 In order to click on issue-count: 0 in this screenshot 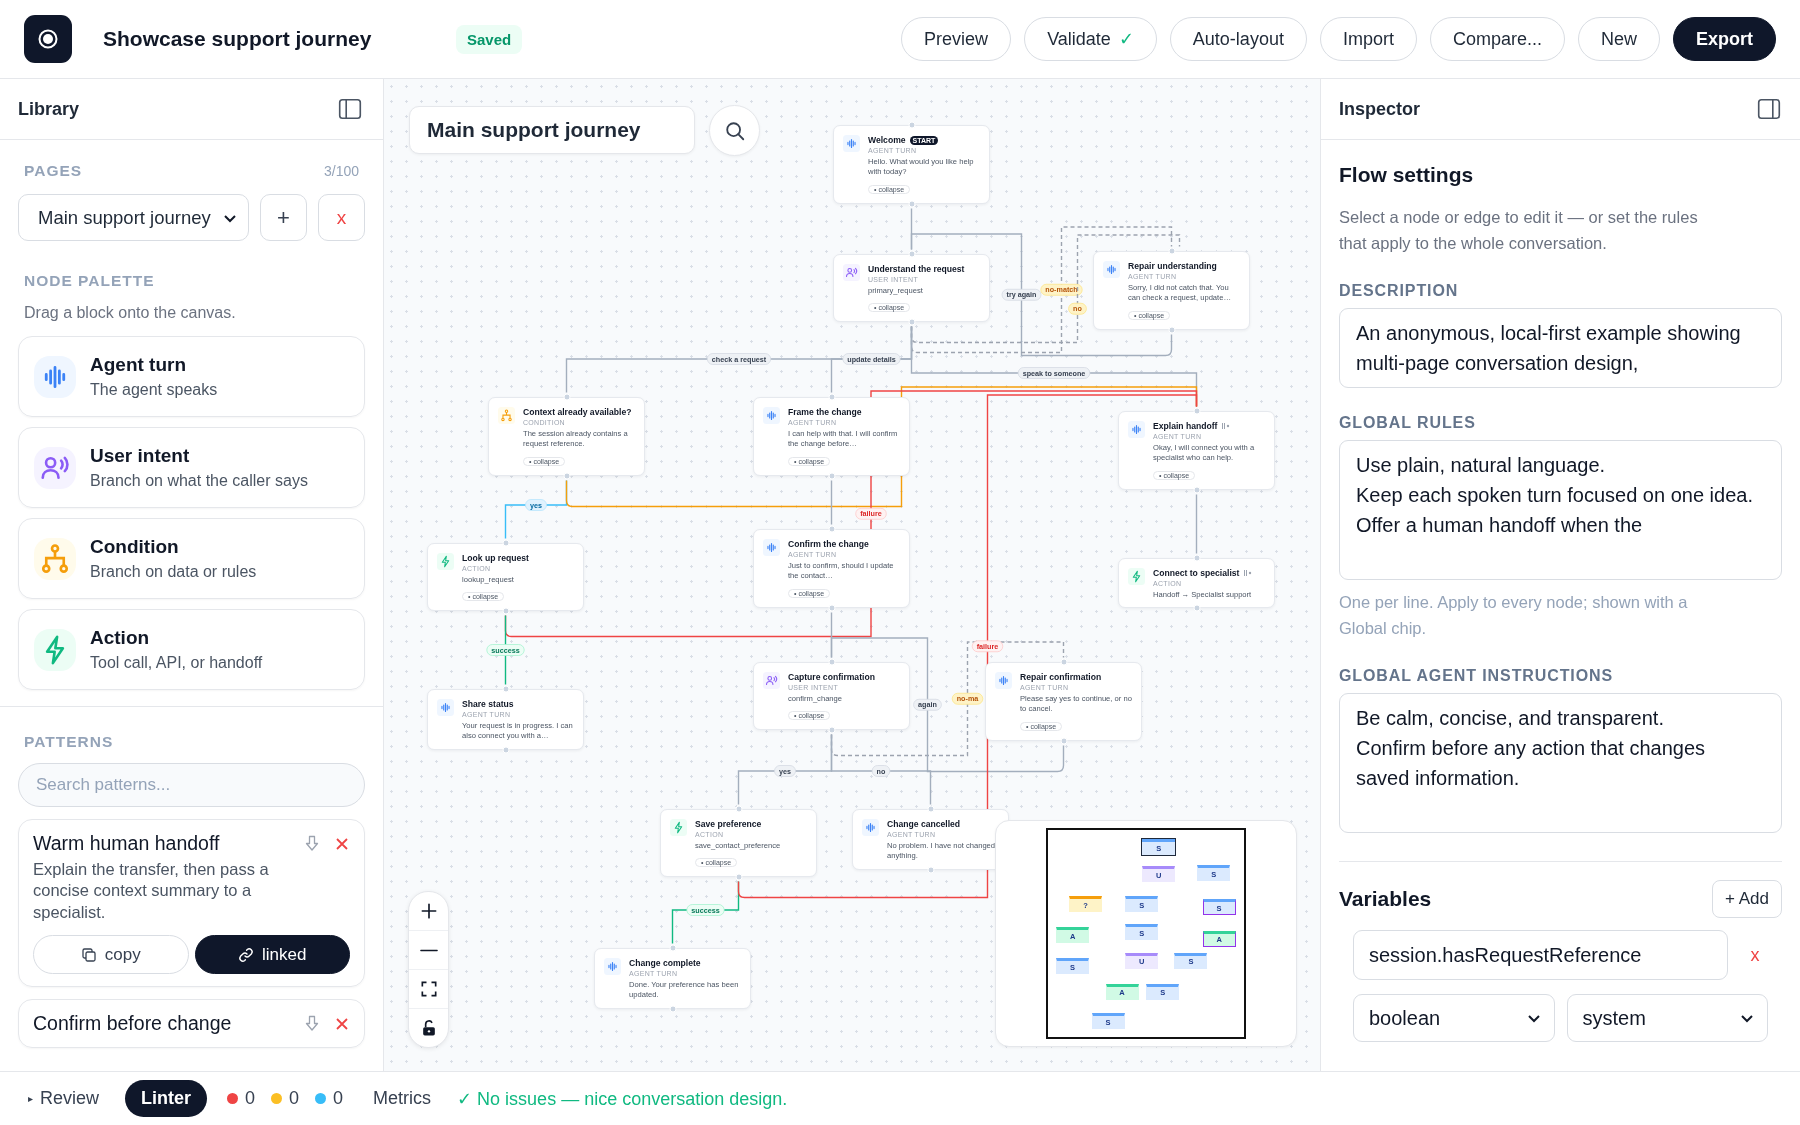, I will do `click(294, 1098)`.